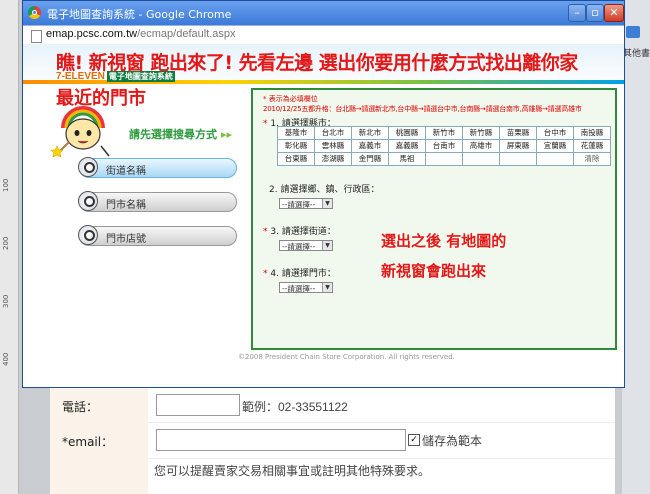 The height and width of the screenshot is (494, 650). What do you see at coordinates (34, 12) in the screenshot?
I see `chrome-logo-icon` at bounding box center [34, 12].